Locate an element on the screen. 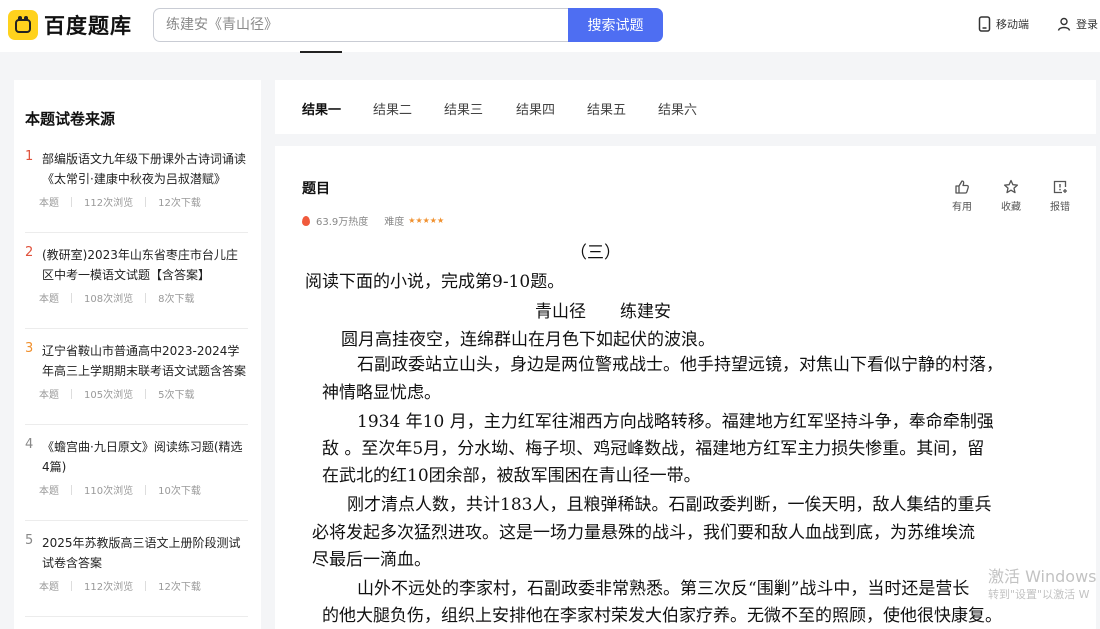  item-downloads: 8次下载 is located at coordinates (176, 299).